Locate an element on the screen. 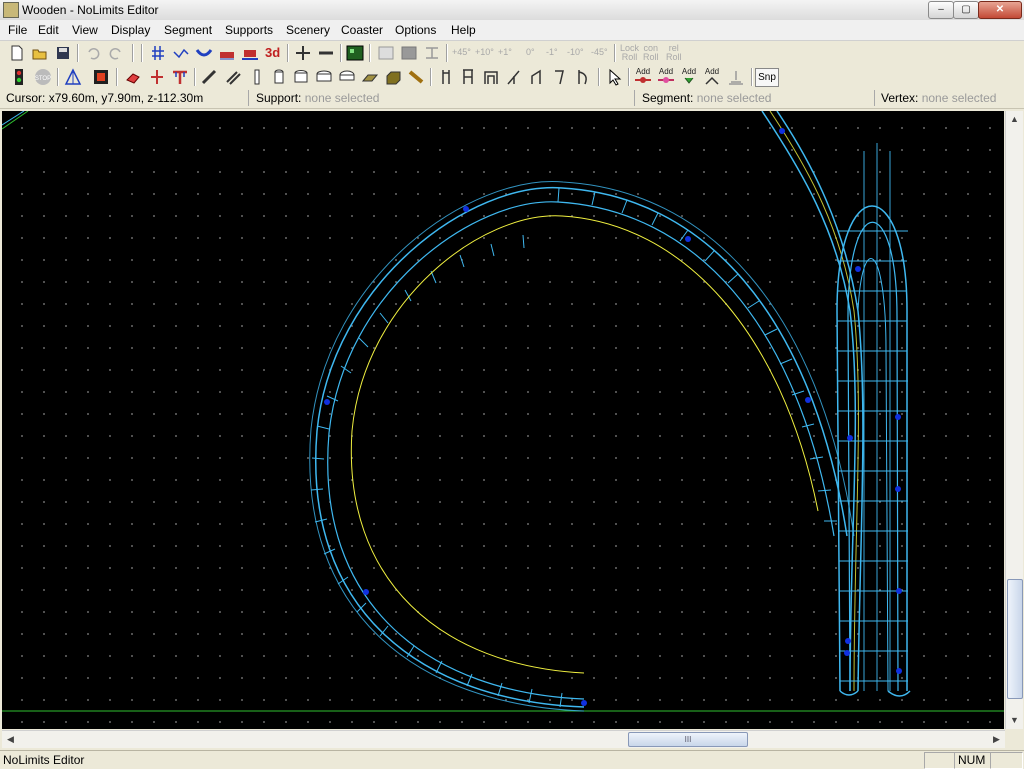 Image resolution: width=1024 pixels, height=769 pixels. menu-edit: Edit is located at coordinates (48, 30).